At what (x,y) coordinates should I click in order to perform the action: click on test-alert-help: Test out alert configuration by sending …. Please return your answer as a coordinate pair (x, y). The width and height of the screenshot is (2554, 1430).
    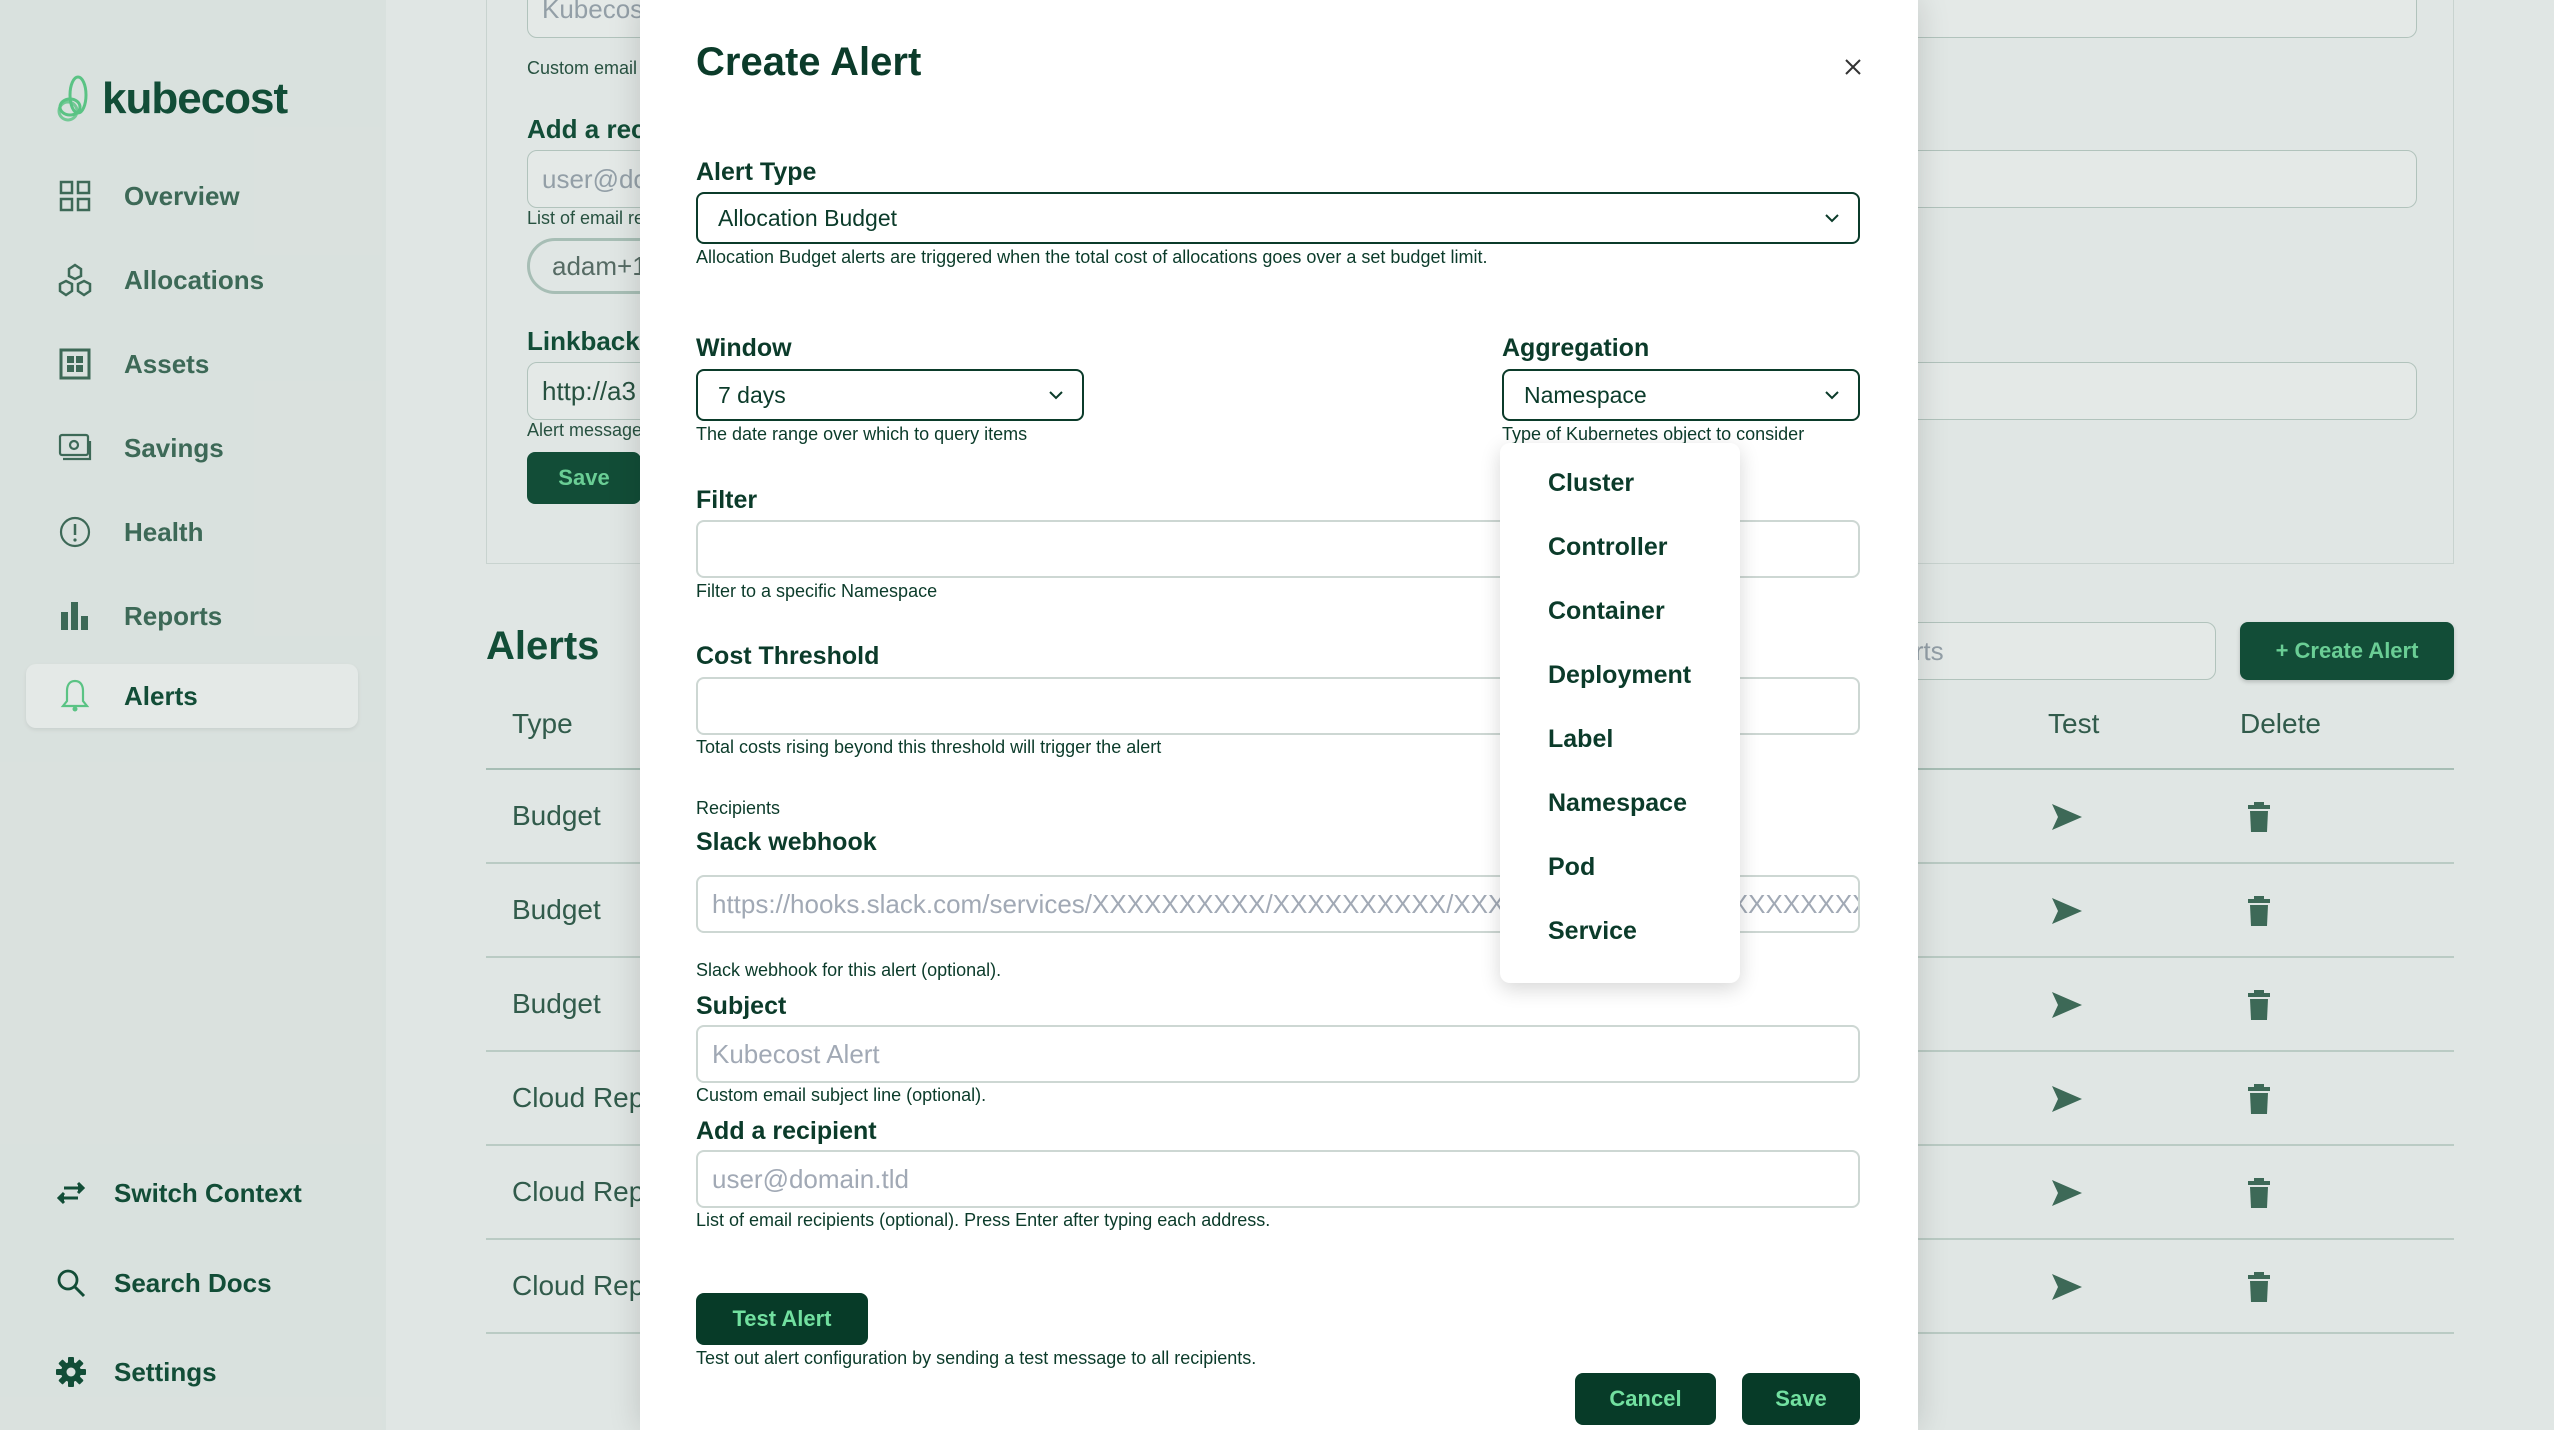
    Looking at the image, I should click on (976, 1358).